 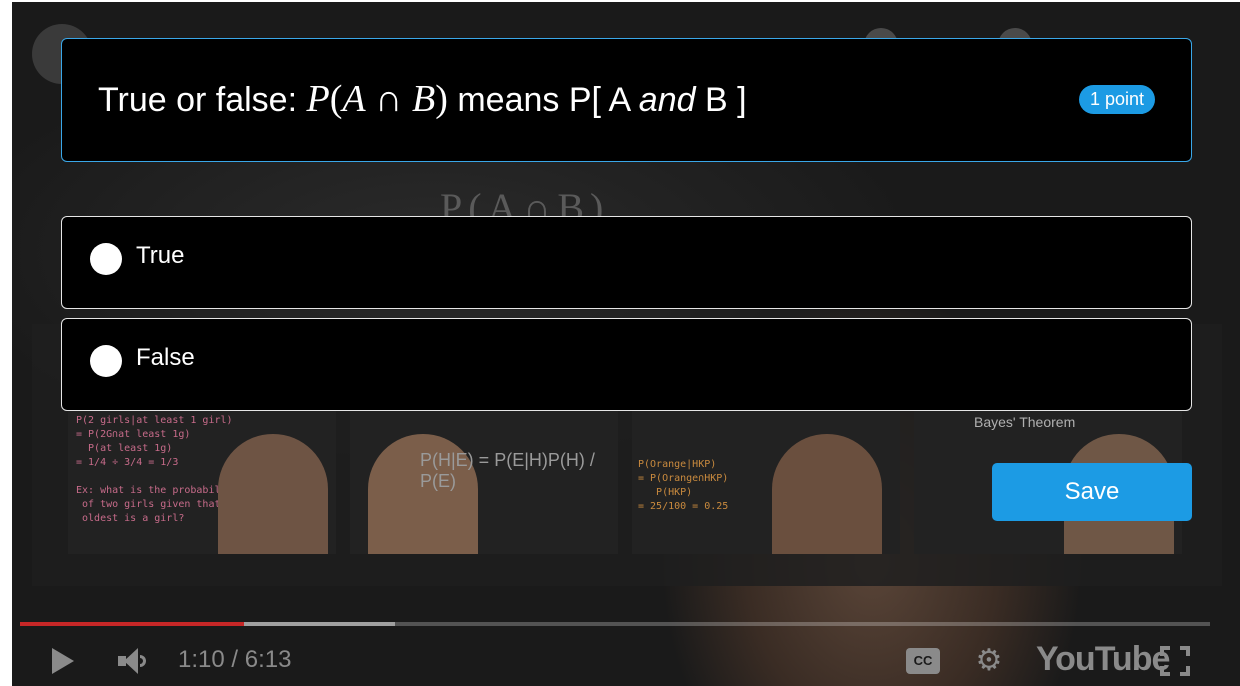 What do you see at coordinates (1175, 661) in the screenshot?
I see `fullscreen-icon` at bounding box center [1175, 661].